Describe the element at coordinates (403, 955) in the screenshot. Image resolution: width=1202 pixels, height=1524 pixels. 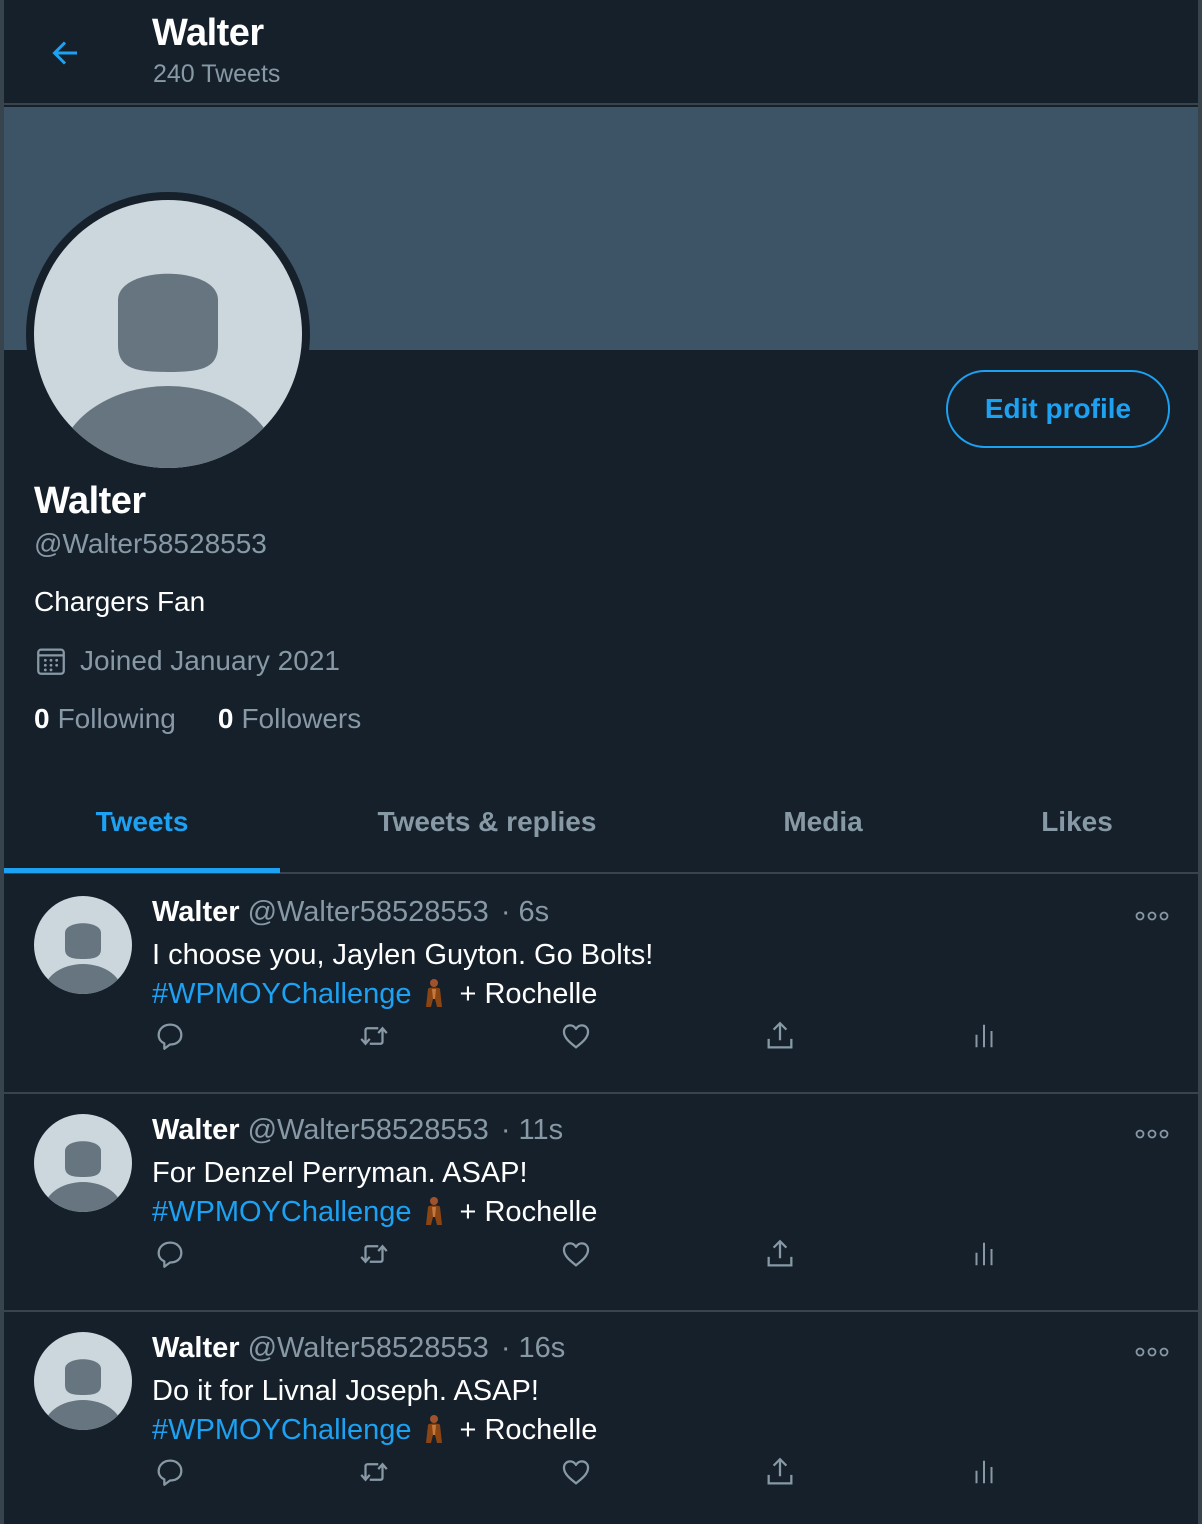
I see `tweet-text: I choose you, Jaylen Guyton. Go Bolts!` at that location.